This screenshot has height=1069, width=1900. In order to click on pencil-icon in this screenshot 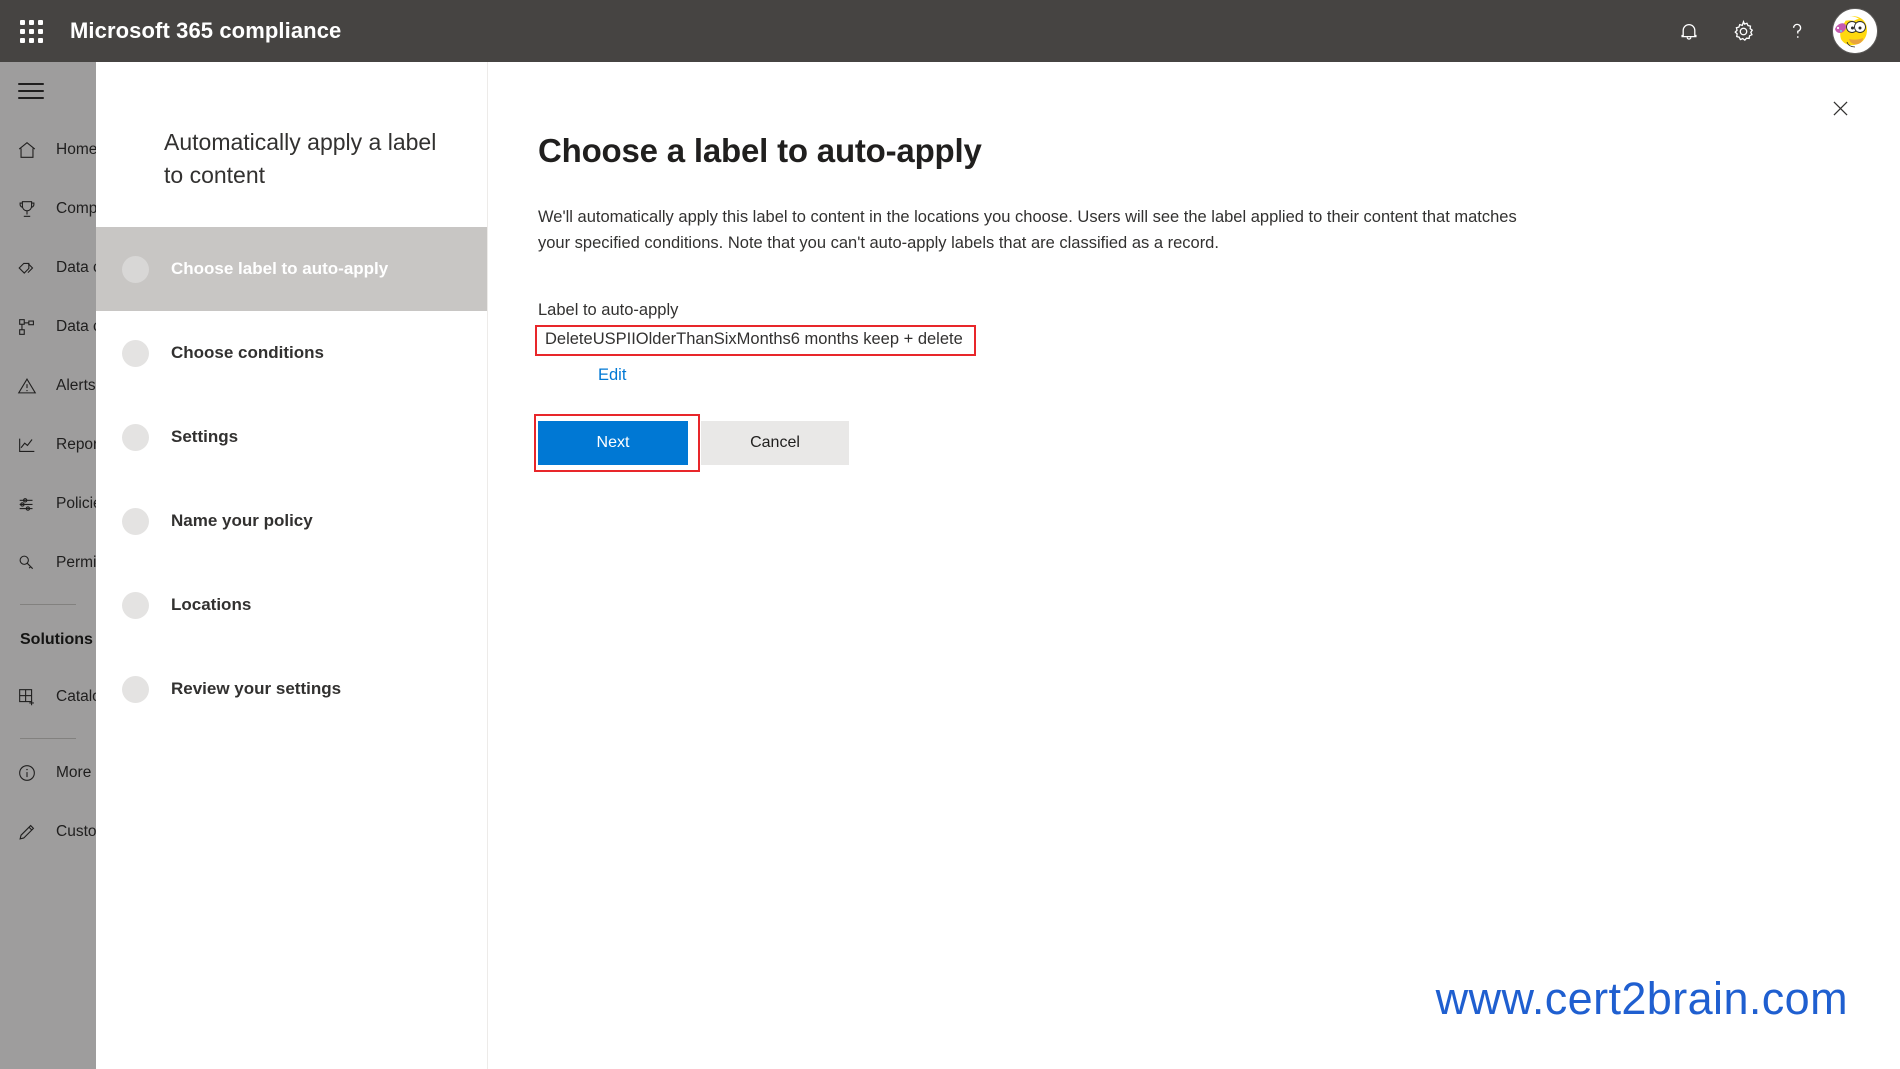, I will do `click(33, 832)`.